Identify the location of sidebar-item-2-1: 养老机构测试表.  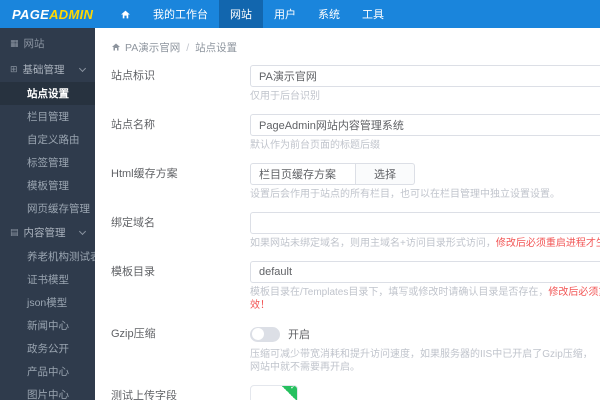
(47, 256).